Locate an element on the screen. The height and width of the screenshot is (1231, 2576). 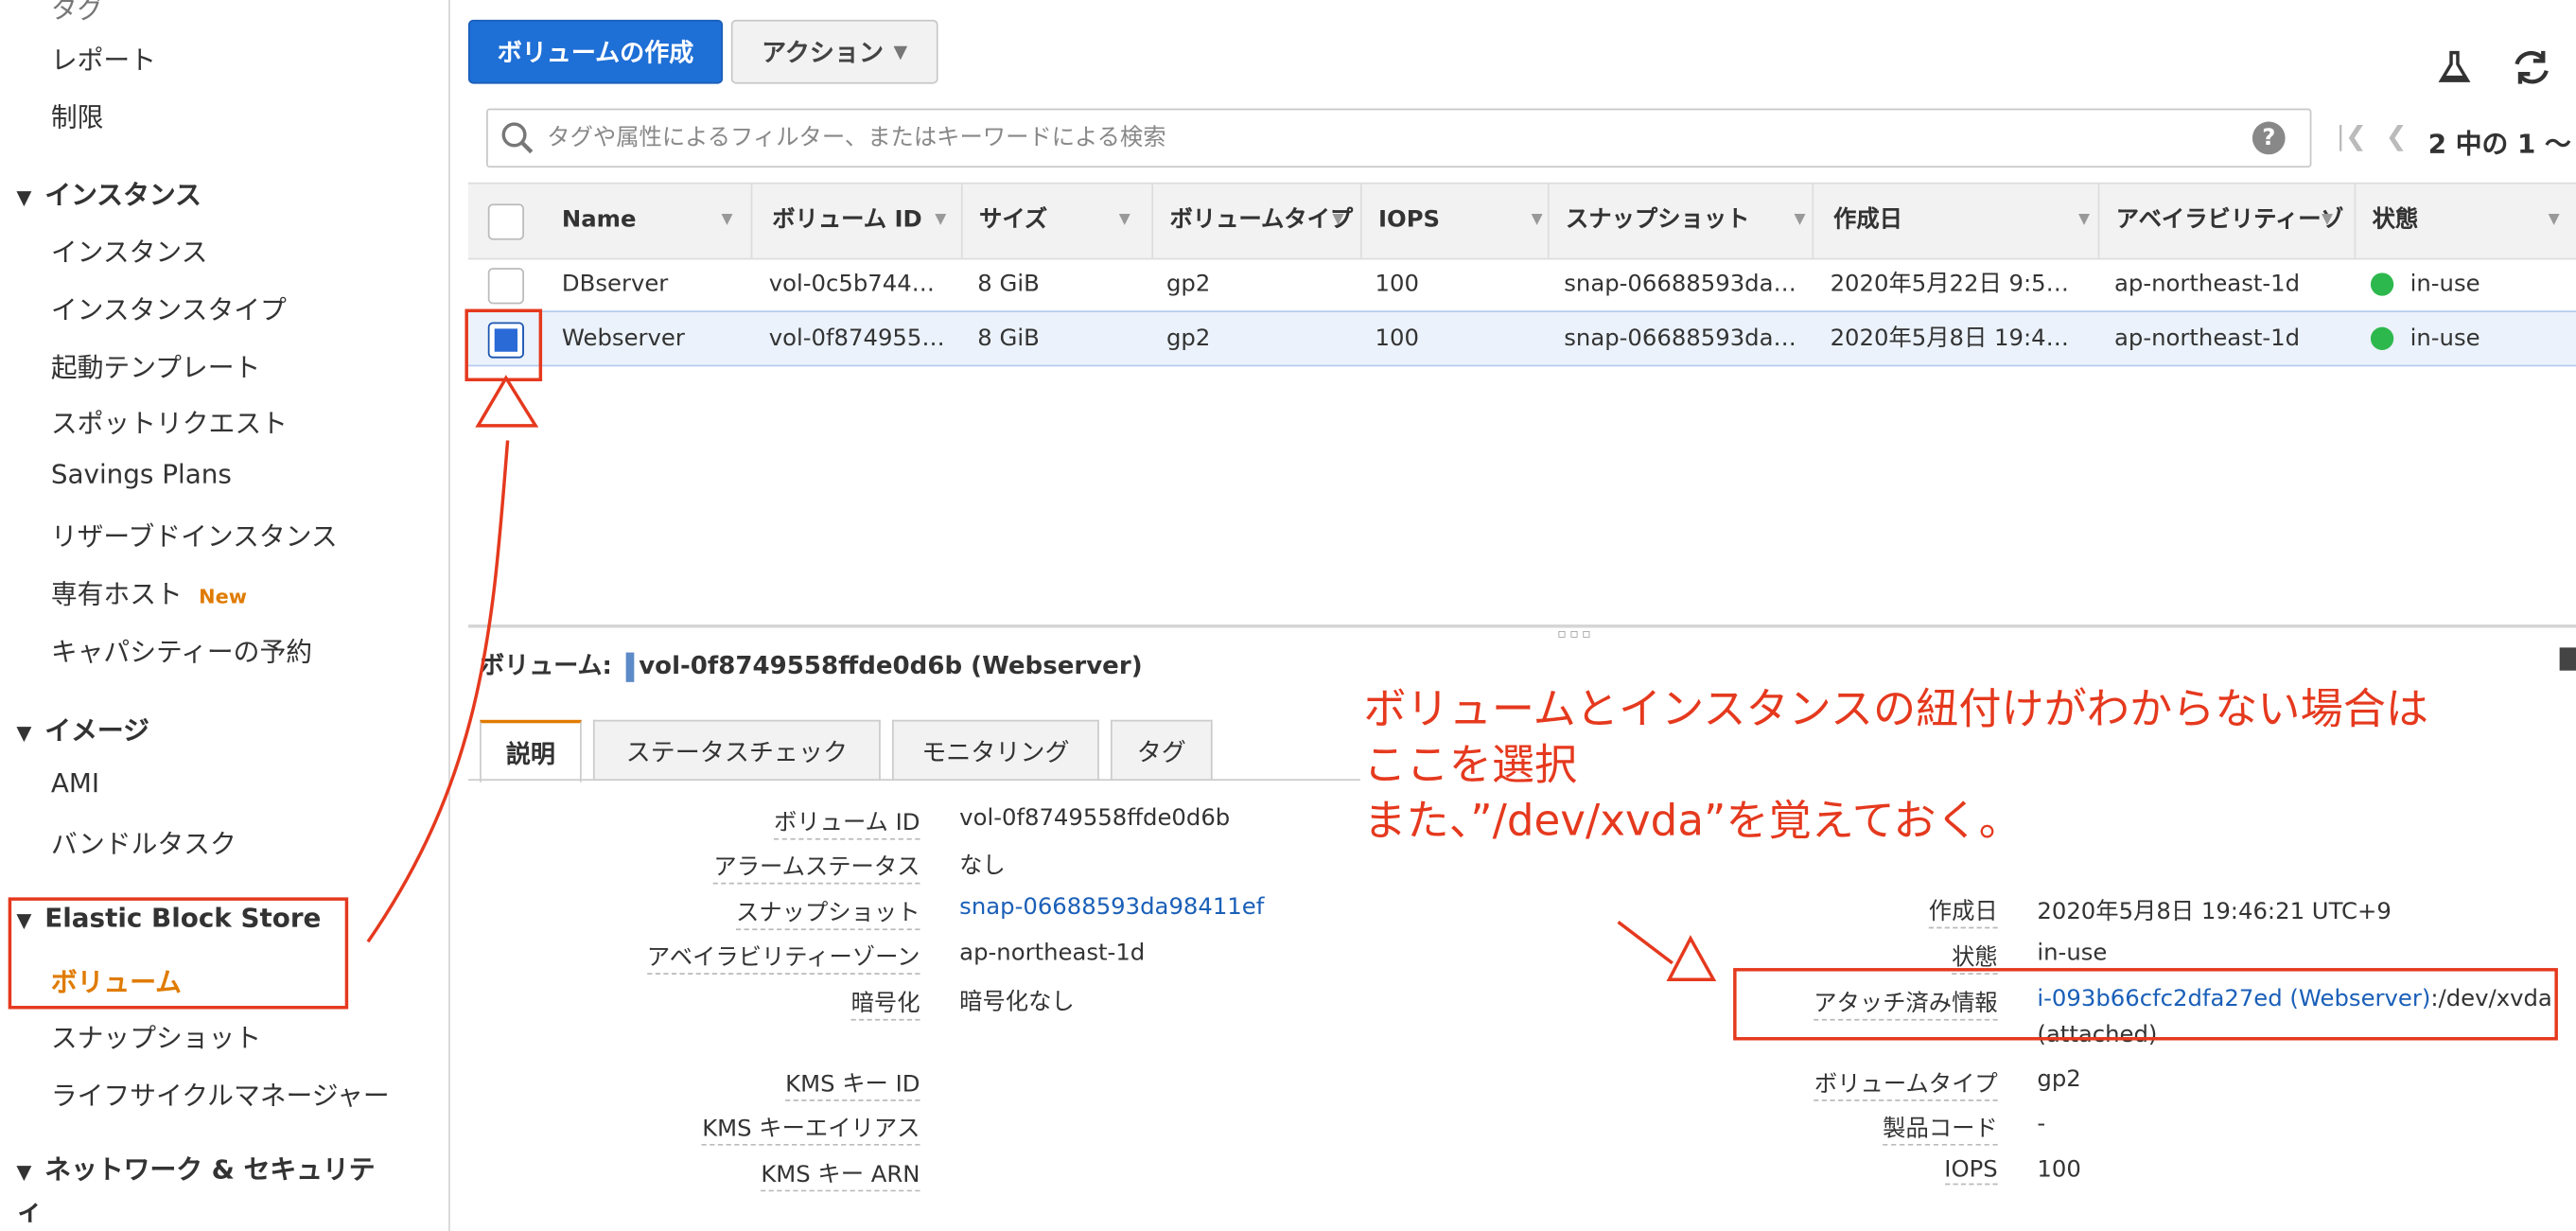
up-arrow-checkbox-icon is located at coordinates (507, 402).